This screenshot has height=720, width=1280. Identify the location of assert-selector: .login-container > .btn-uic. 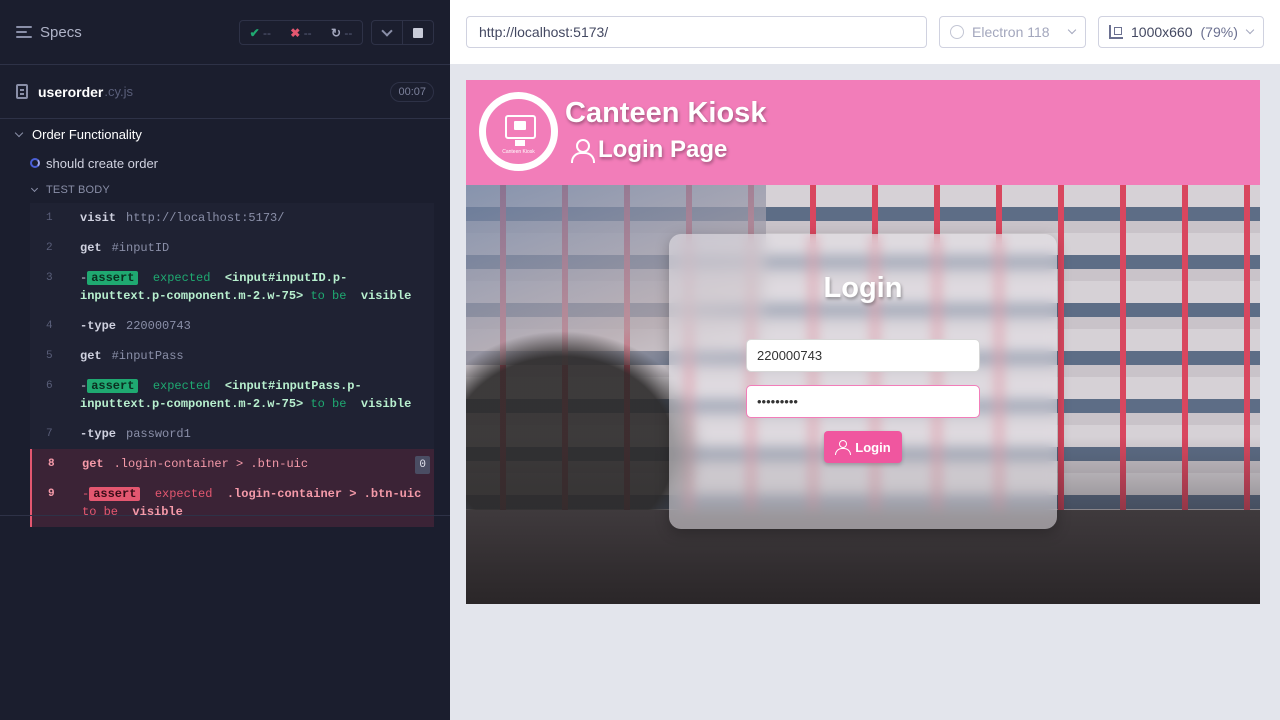
(324, 494).